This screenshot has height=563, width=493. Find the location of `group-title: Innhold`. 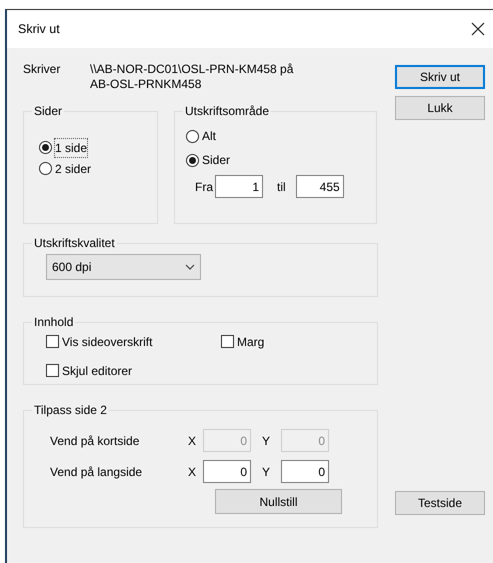

group-title: Innhold is located at coordinates (53, 322).